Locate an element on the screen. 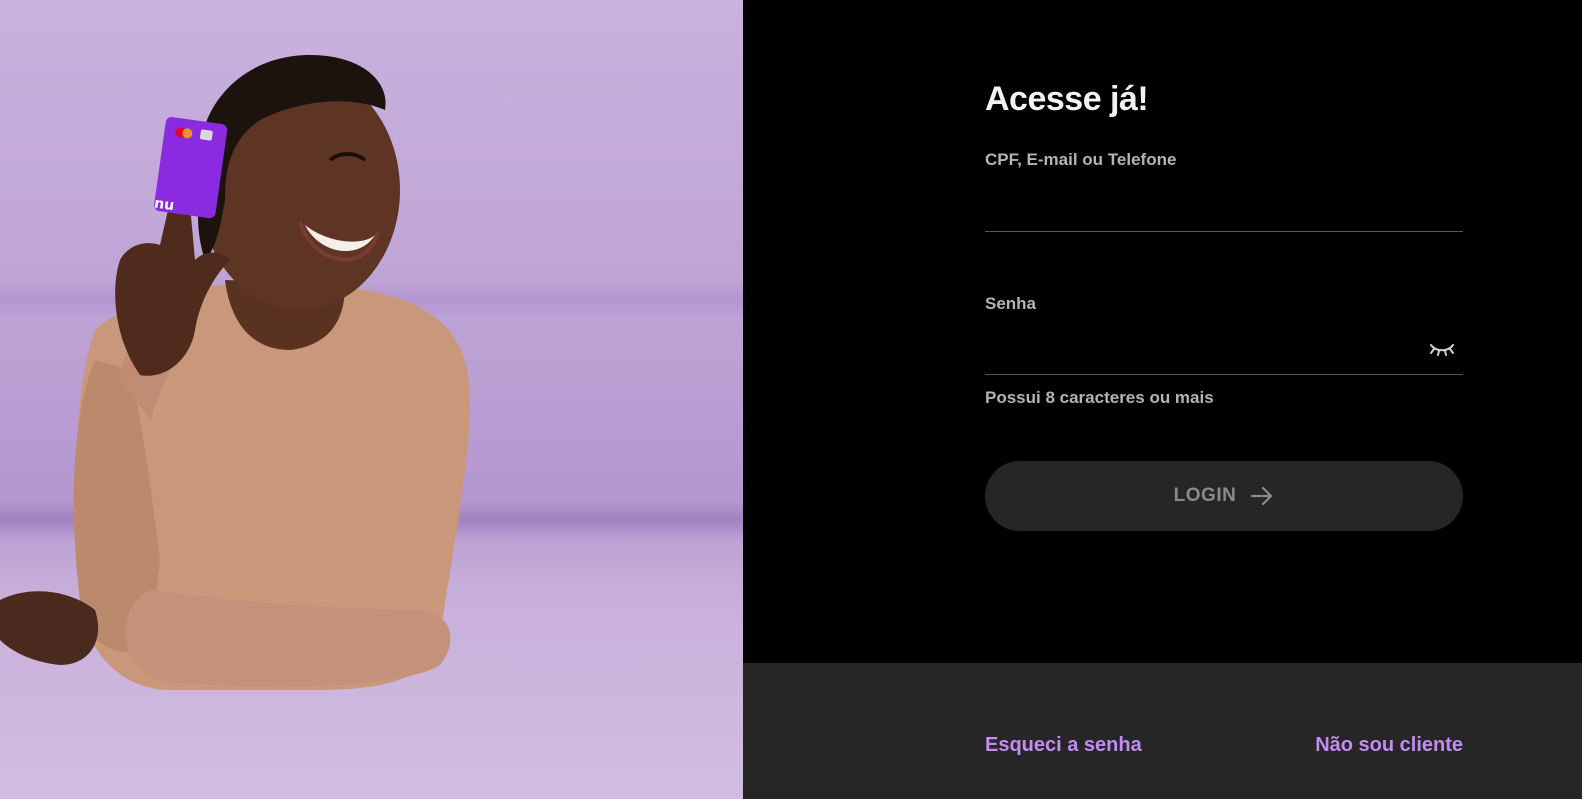 This screenshot has width=1582, height=799. eye-closed-icon is located at coordinates (1442, 350).